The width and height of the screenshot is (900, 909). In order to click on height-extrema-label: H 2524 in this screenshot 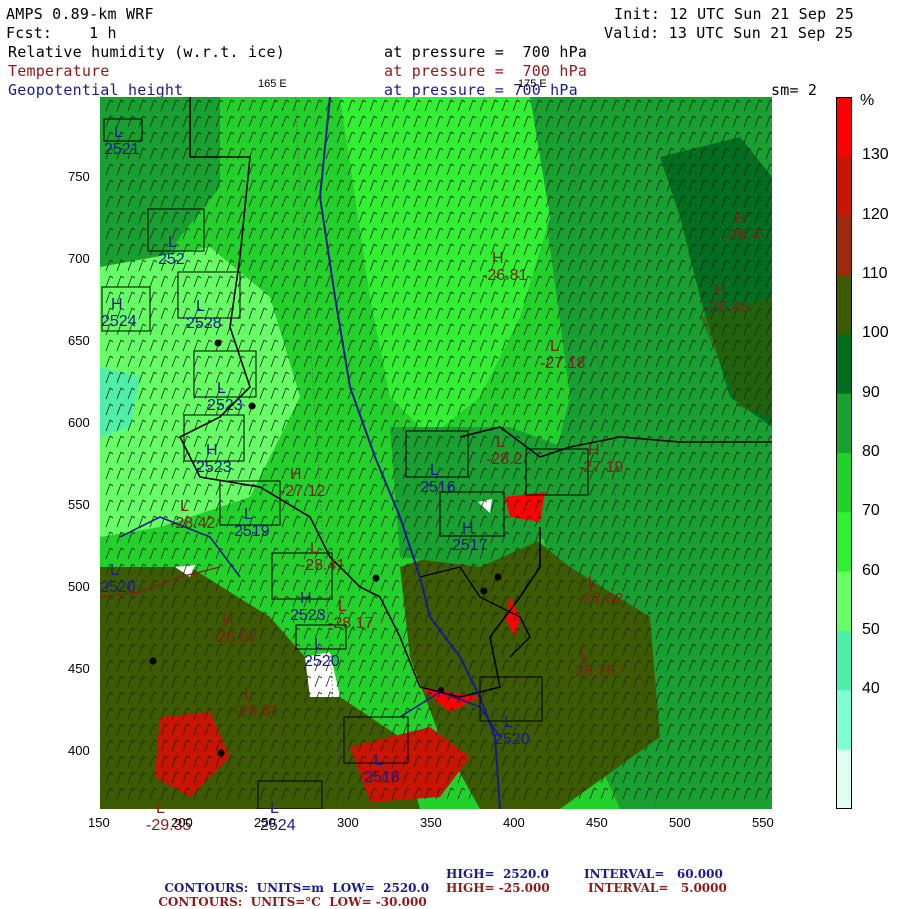, I will do `click(119, 313)`.